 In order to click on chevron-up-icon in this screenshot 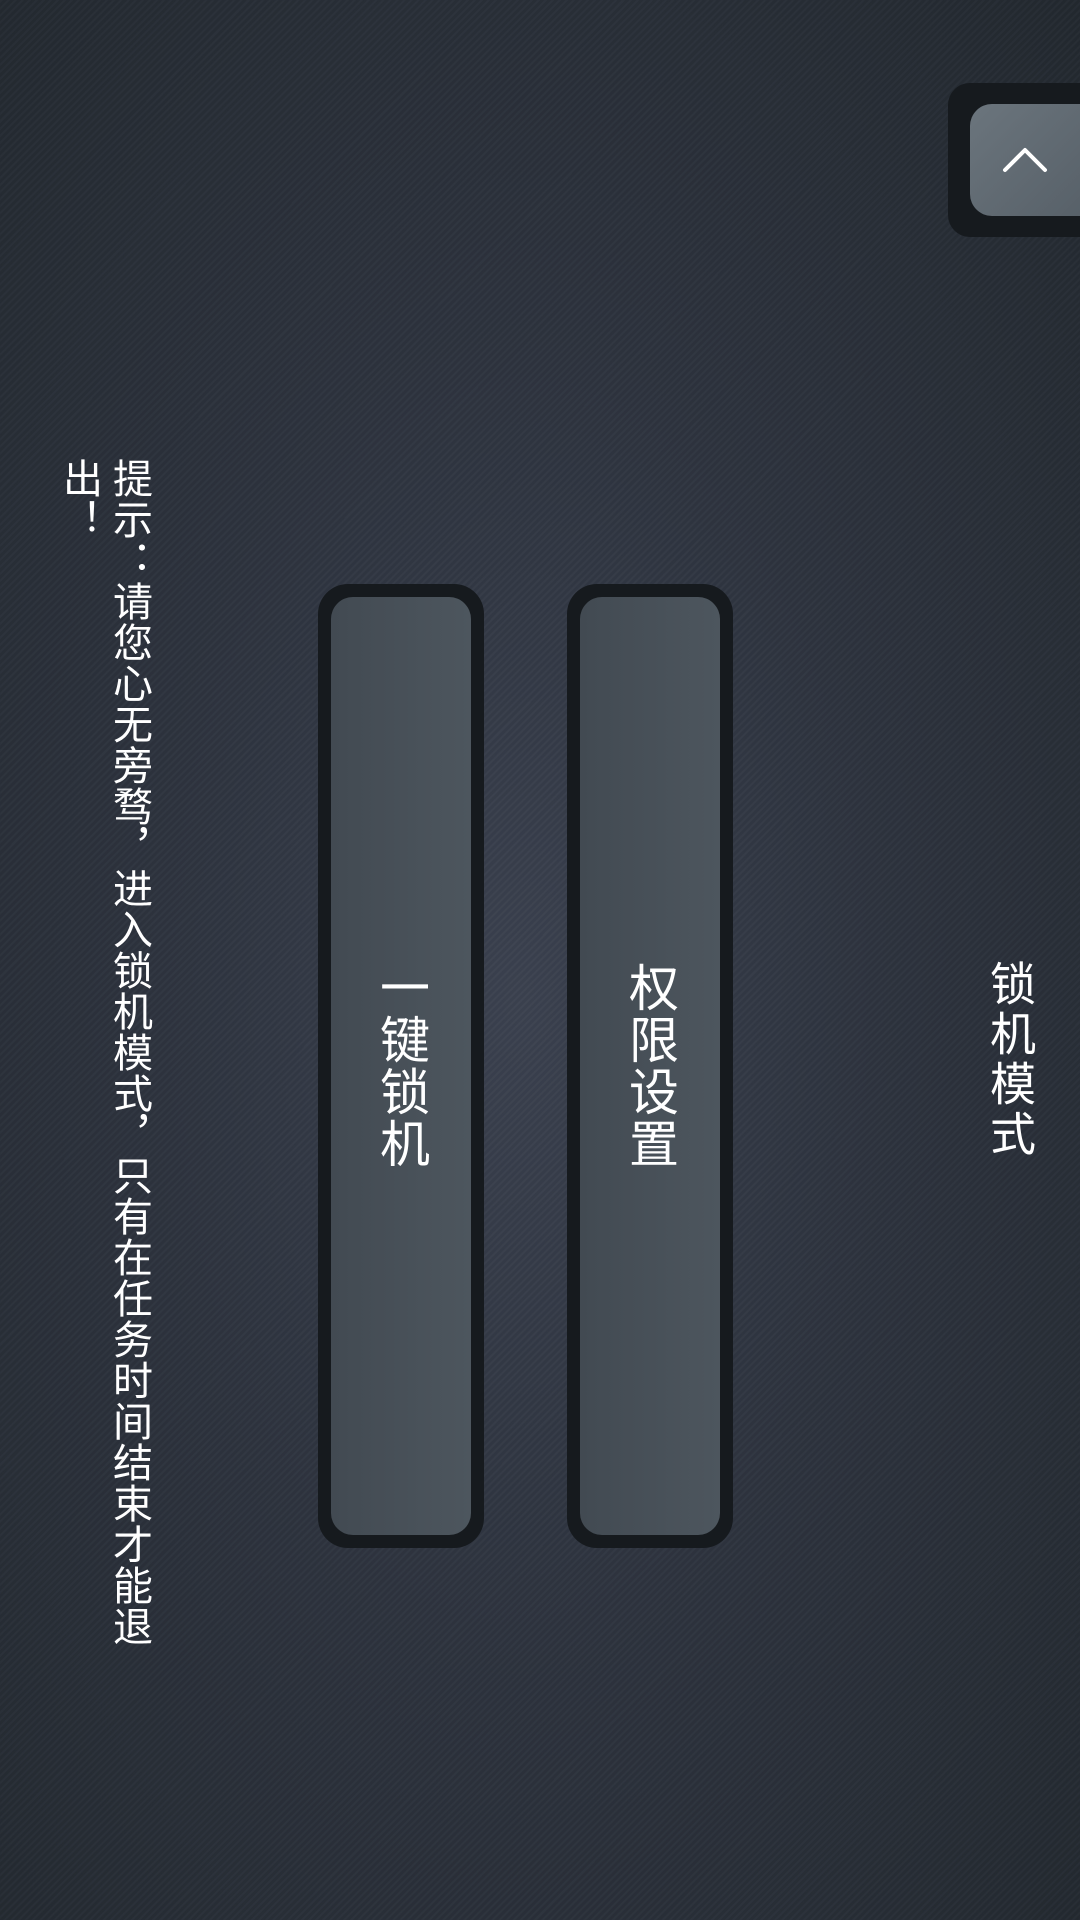, I will do `click(1025, 160)`.